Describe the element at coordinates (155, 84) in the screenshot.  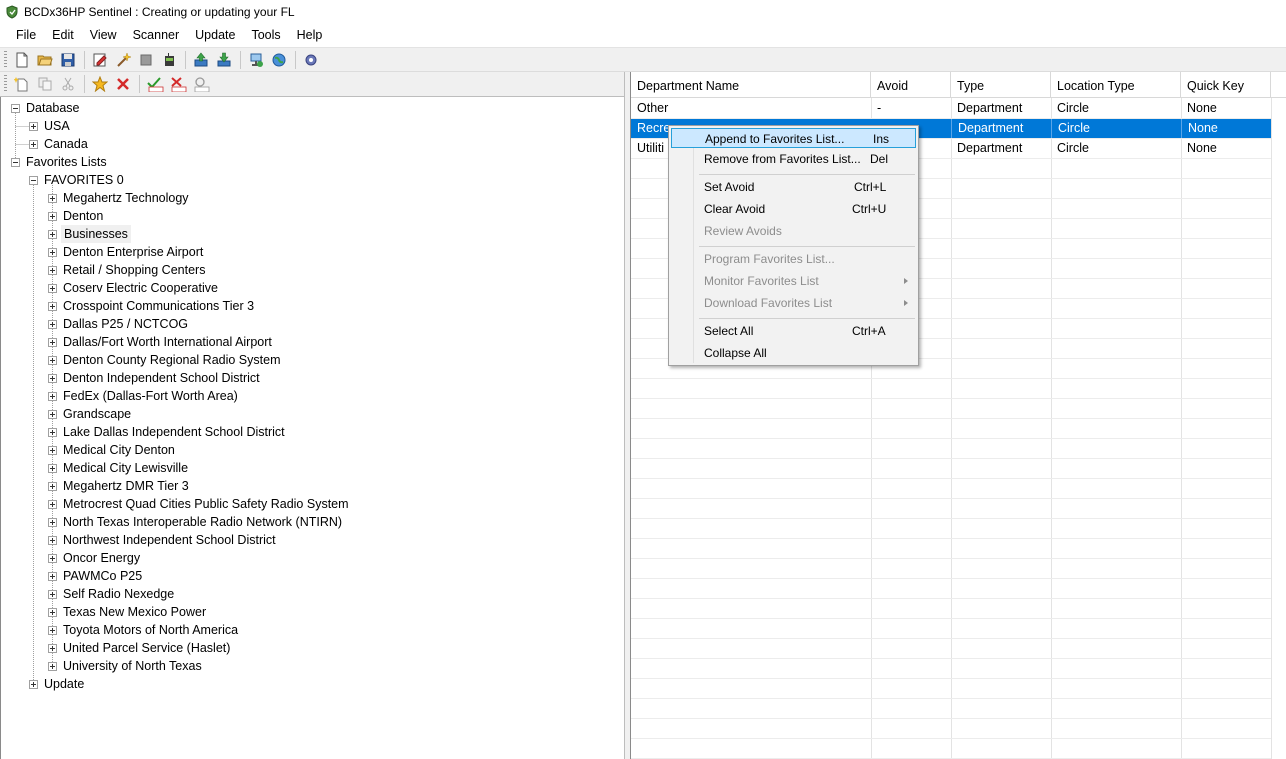
I see `set-avoid-icon` at that location.